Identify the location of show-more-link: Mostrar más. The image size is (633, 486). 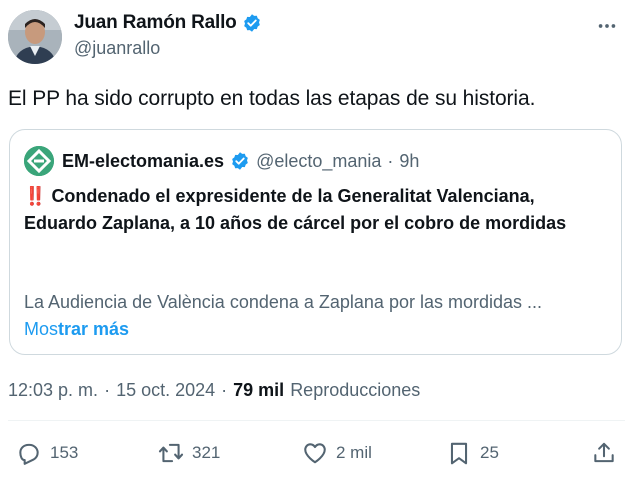
(76, 329).